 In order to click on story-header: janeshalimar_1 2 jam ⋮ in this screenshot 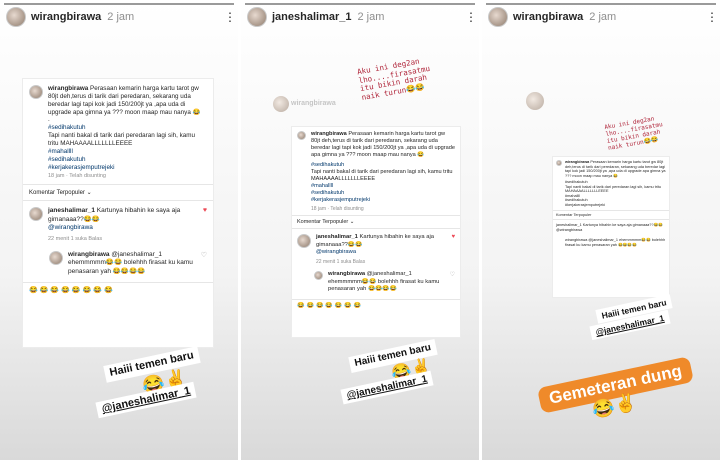, I will do `click(360, 17)`.